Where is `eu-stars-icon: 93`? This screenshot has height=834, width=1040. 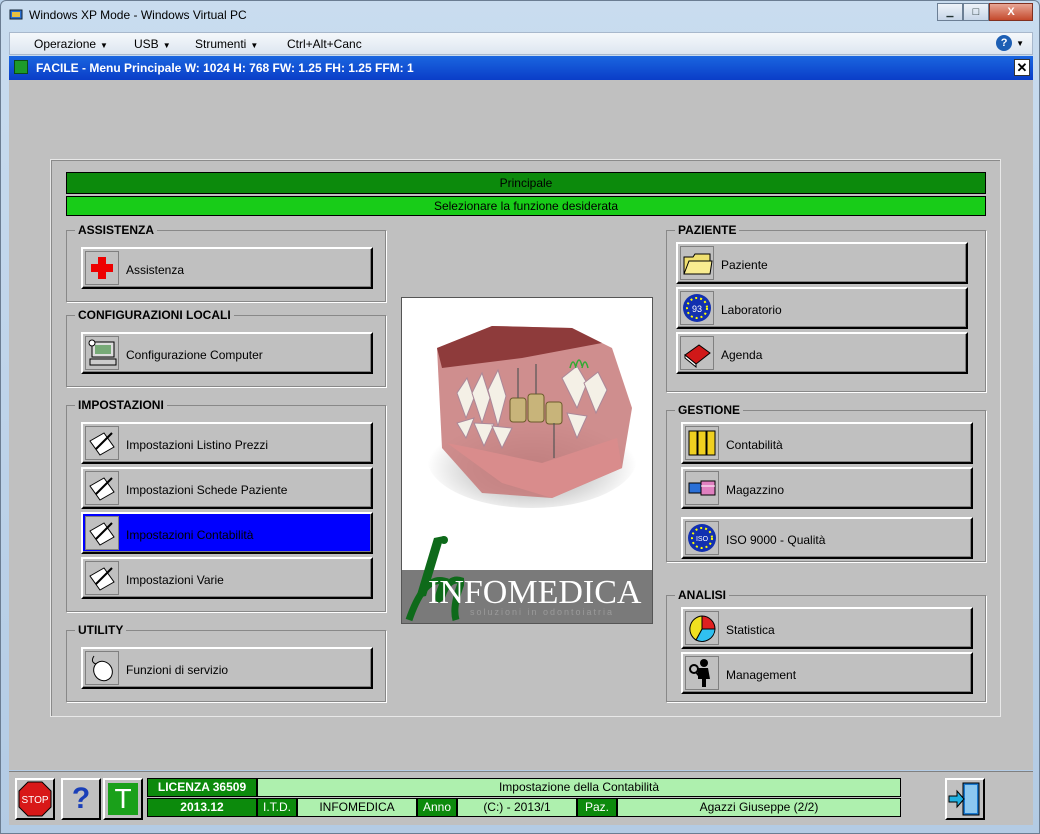 eu-stars-icon: 93 is located at coordinates (697, 308).